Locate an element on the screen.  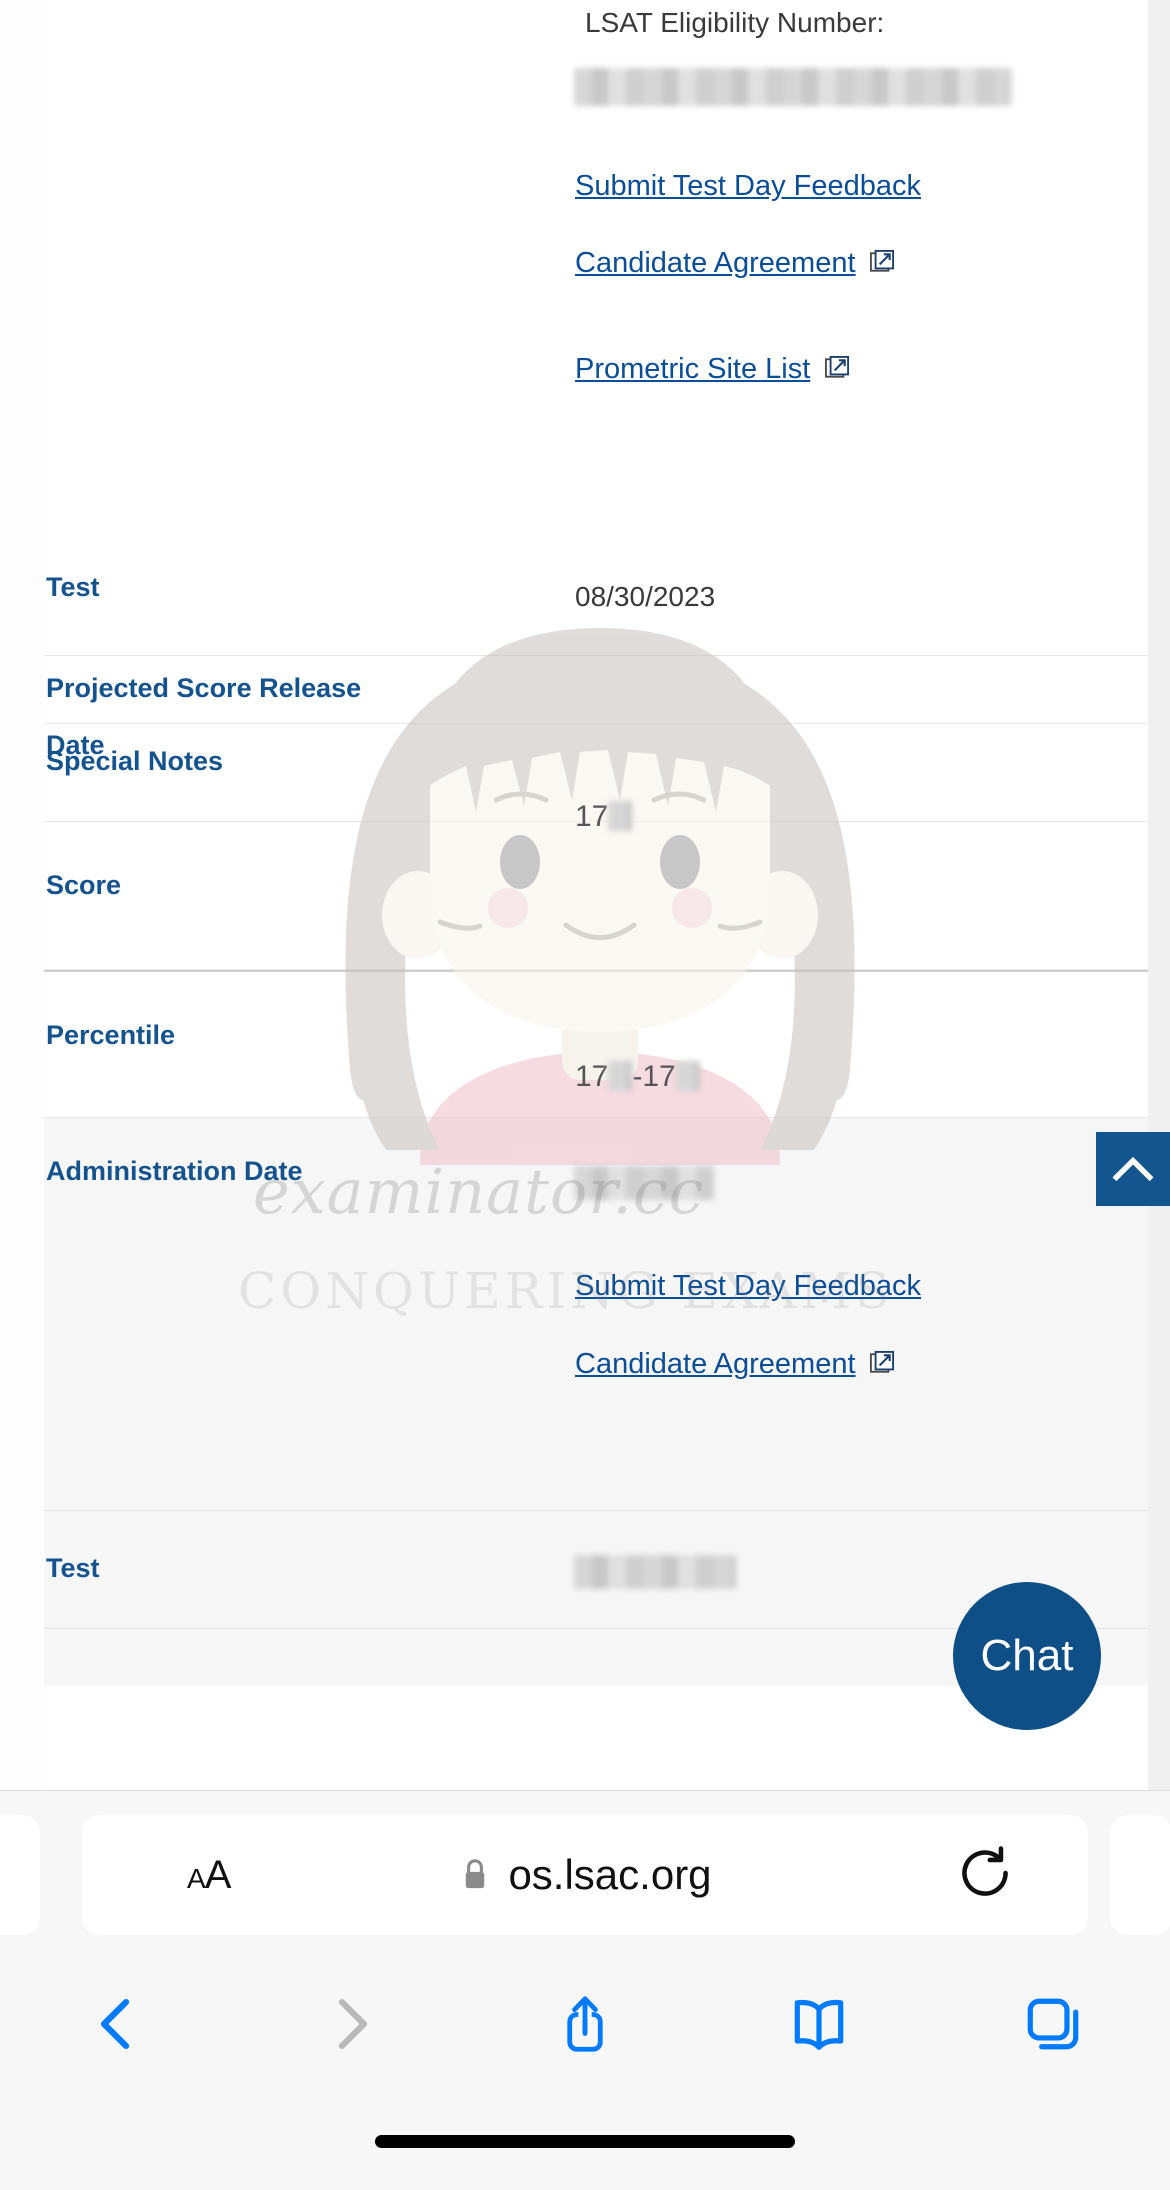
forward-button is located at coordinates (351, 2024).